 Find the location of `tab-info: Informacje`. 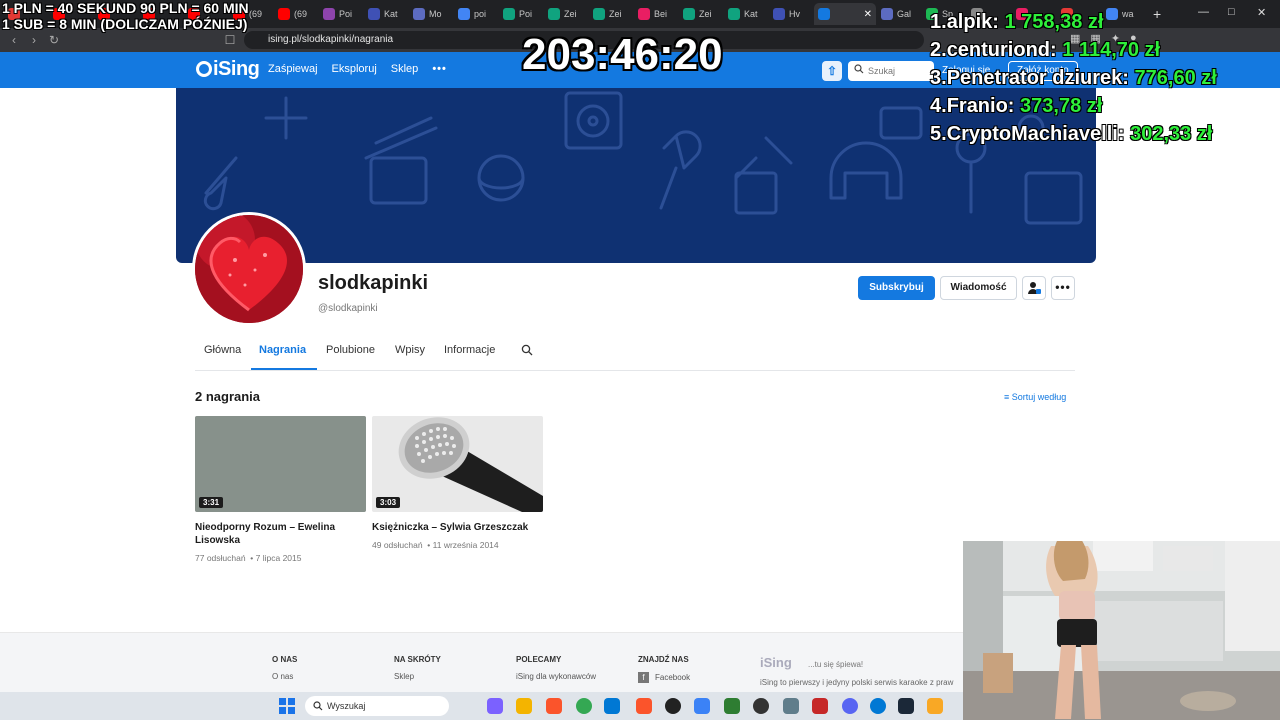

tab-info: Informacje is located at coordinates (469, 350).